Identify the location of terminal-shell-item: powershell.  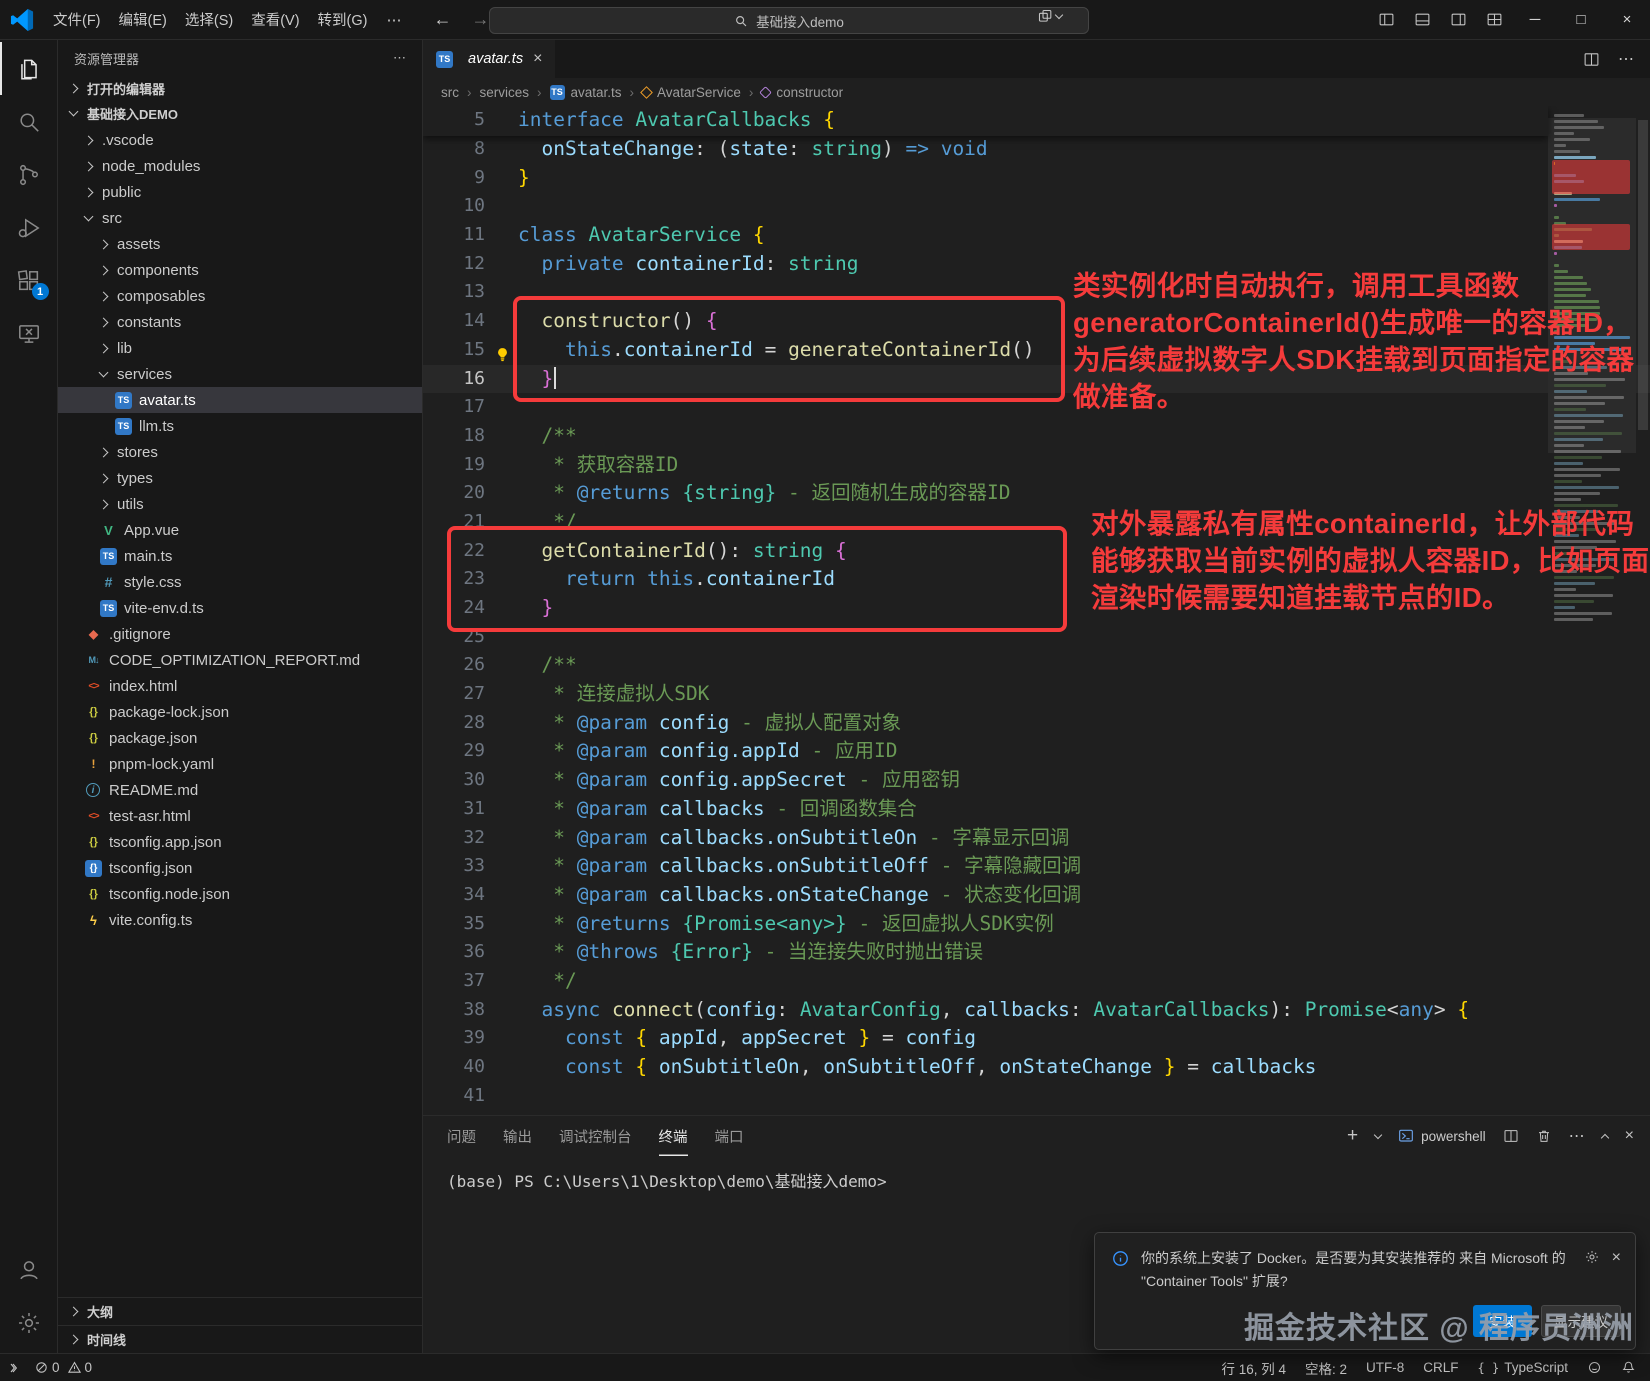
(1442, 1136).